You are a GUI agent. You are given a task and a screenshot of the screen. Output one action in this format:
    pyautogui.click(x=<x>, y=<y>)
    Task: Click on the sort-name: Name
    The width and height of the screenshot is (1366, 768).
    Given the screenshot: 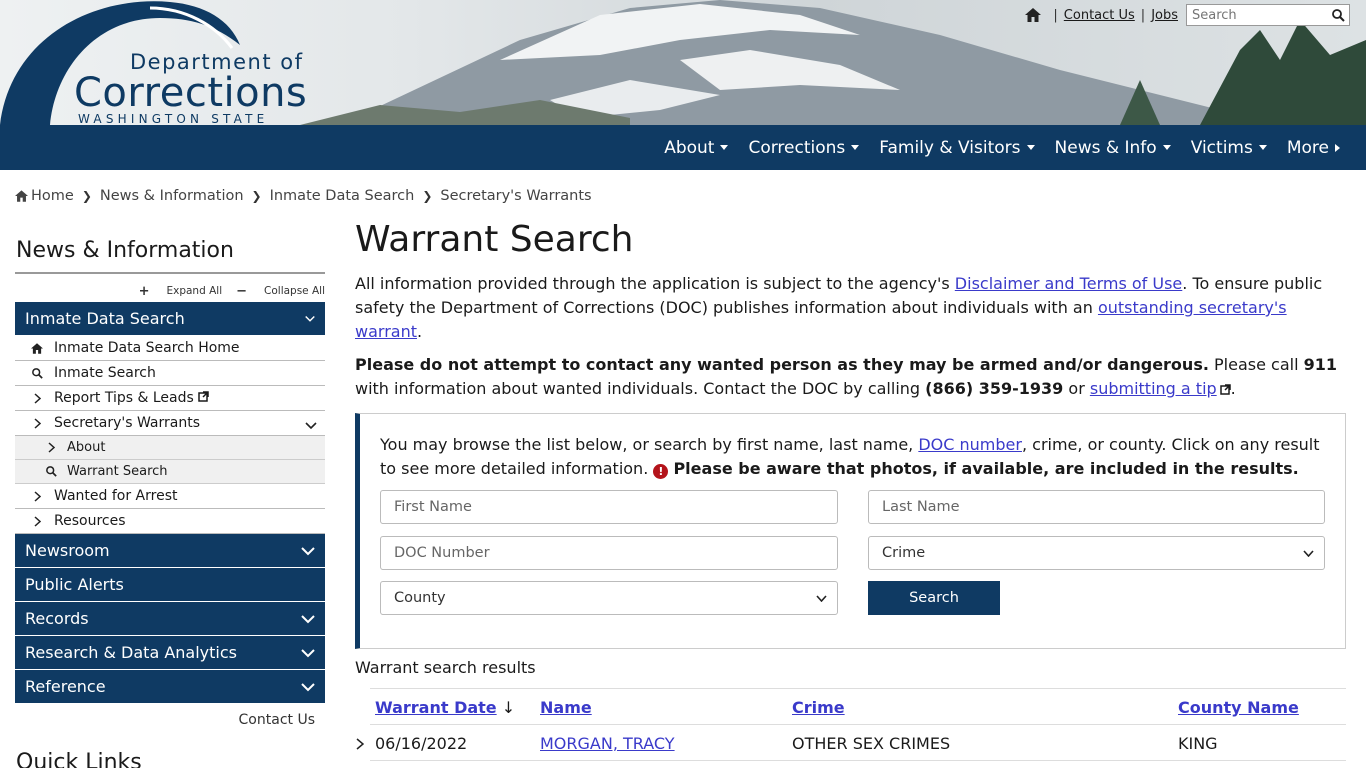 What is the action you would take?
    pyautogui.click(x=566, y=707)
    